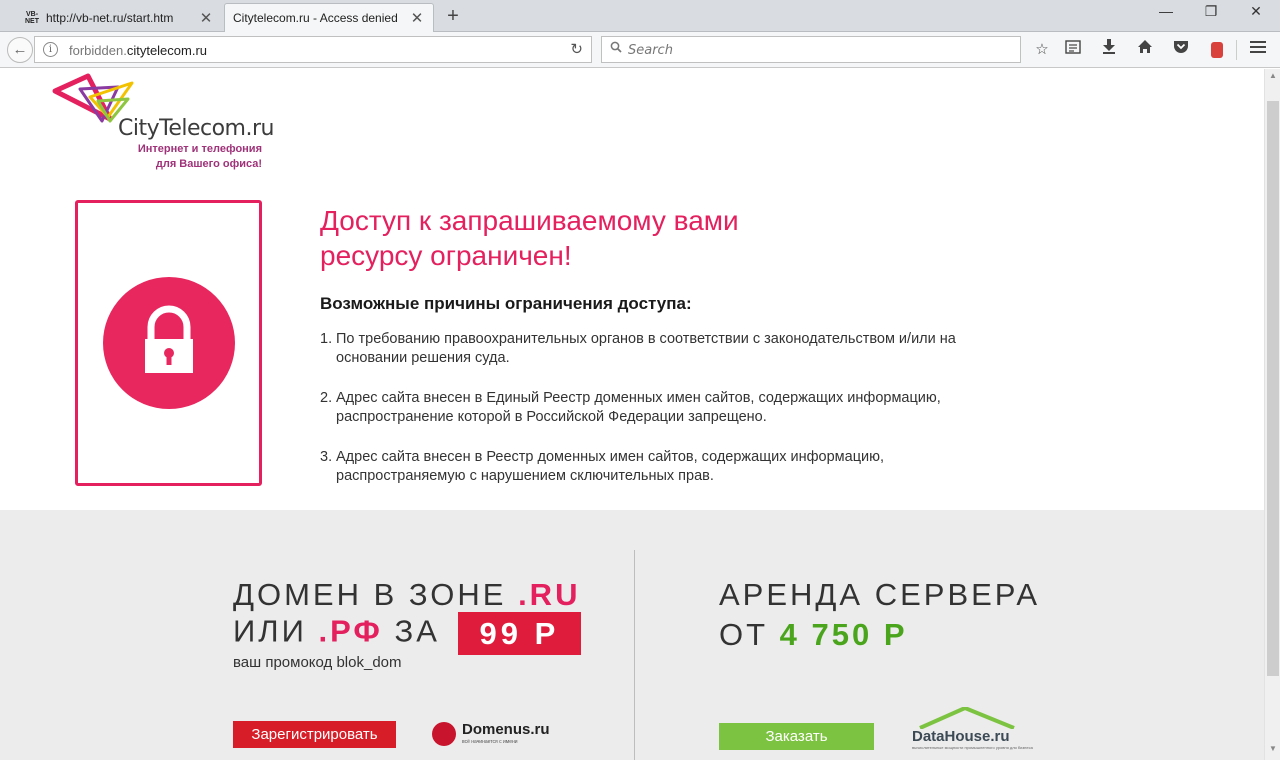  What do you see at coordinates (1109, 50) in the screenshot?
I see `download-icon` at bounding box center [1109, 50].